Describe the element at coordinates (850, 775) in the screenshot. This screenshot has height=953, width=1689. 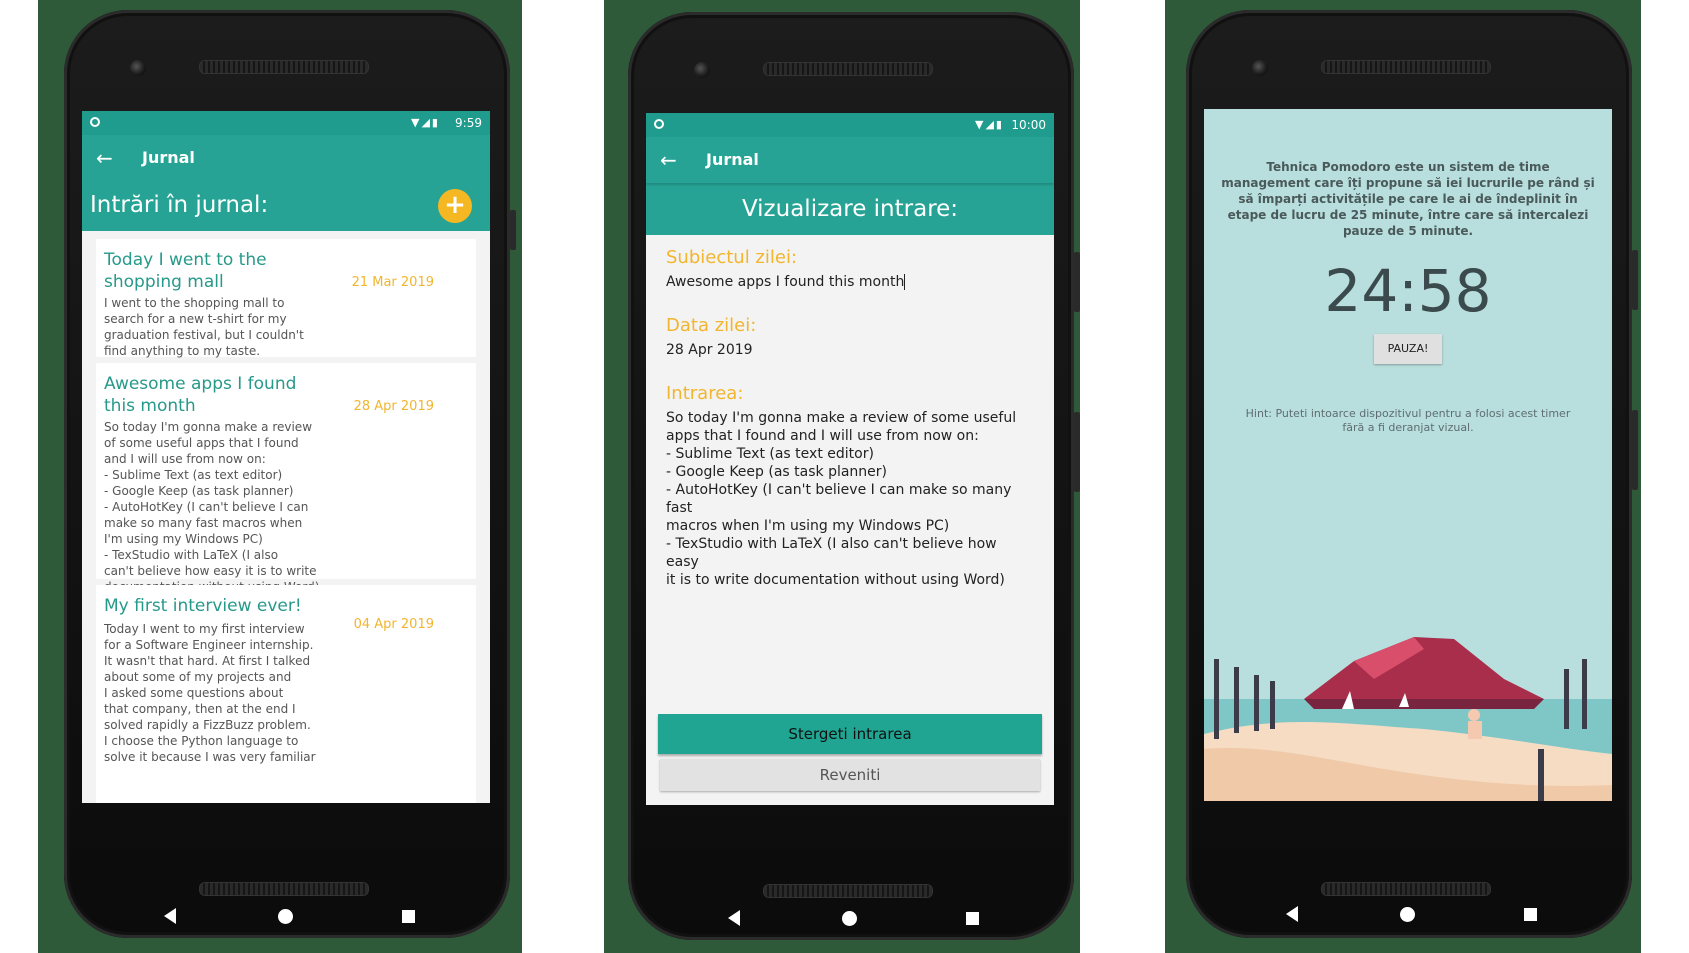
I see `back-button: Reveniti` at that location.